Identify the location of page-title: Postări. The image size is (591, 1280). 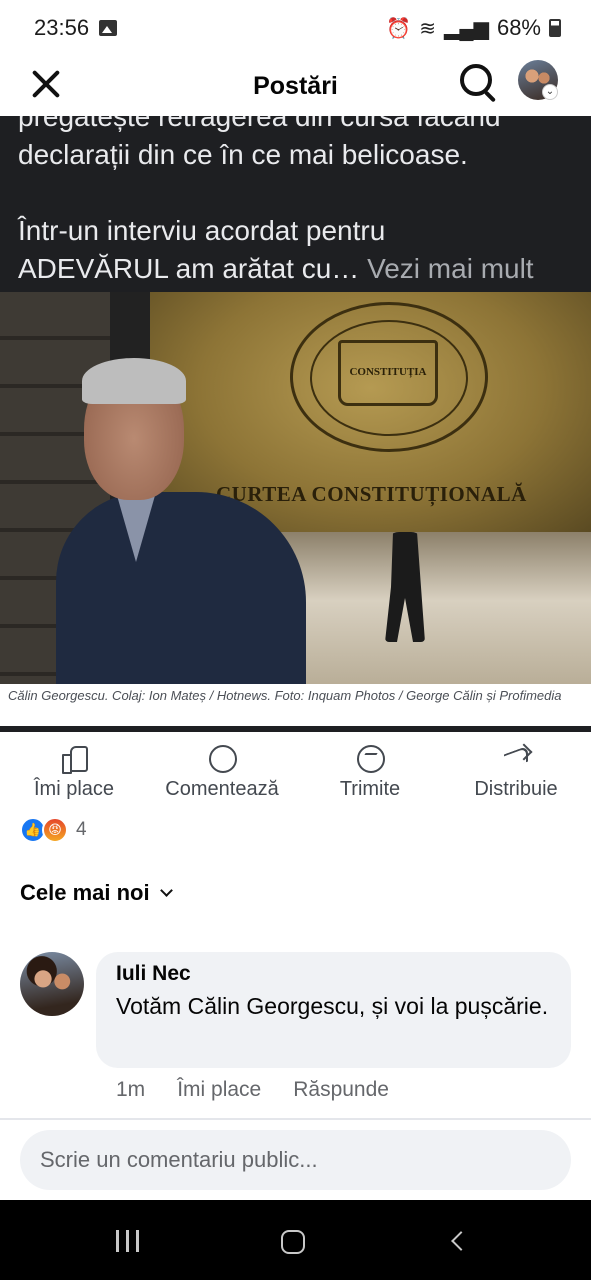
(295, 85).